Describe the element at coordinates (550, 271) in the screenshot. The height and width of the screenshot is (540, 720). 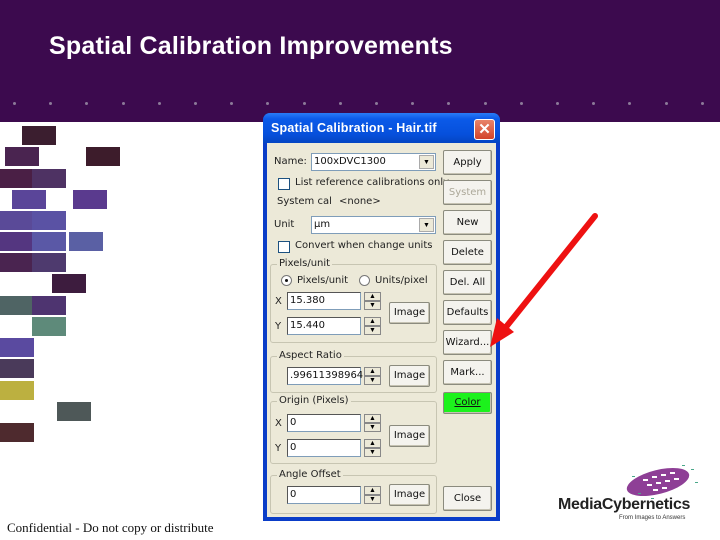
I see `arrow-shaft` at that location.